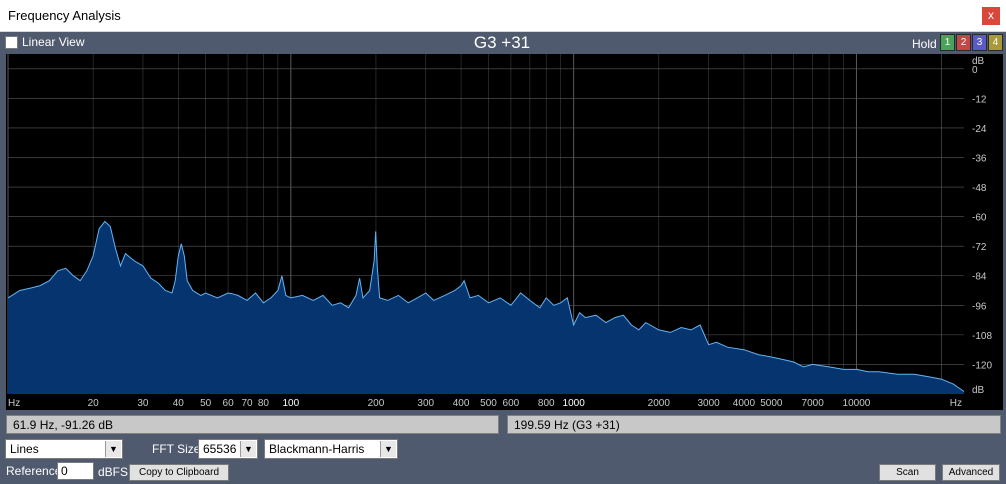 The height and width of the screenshot is (484, 1006). I want to click on x-tick-label: 50, so click(206, 403).